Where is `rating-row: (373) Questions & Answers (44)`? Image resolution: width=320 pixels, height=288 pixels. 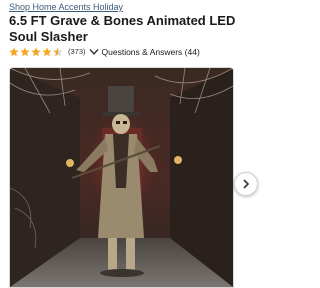 rating-row: (373) Questions & Answers (44) is located at coordinates (104, 51).